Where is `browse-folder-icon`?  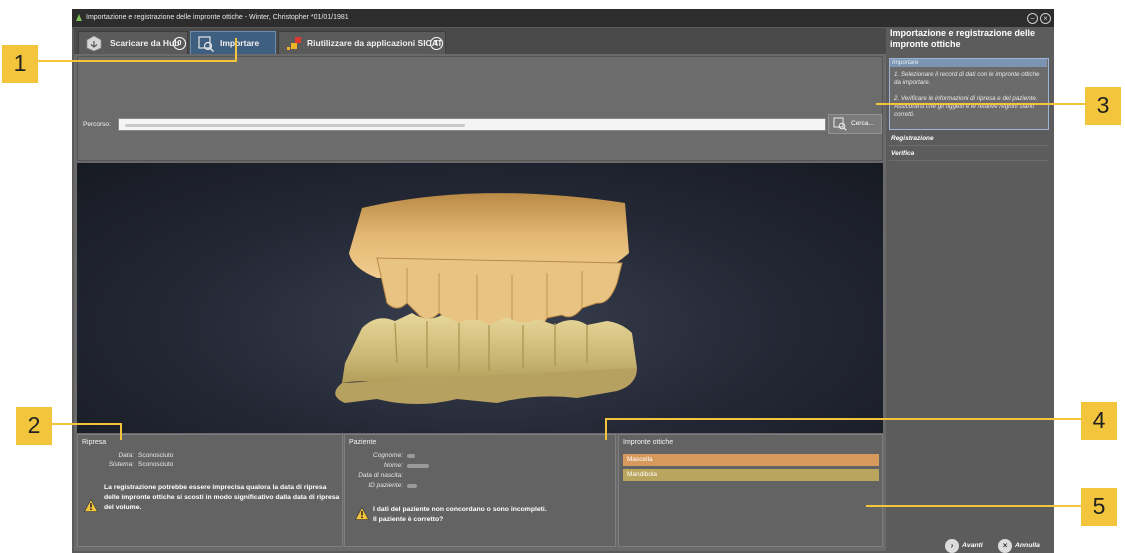 browse-folder-icon is located at coordinates (840, 124).